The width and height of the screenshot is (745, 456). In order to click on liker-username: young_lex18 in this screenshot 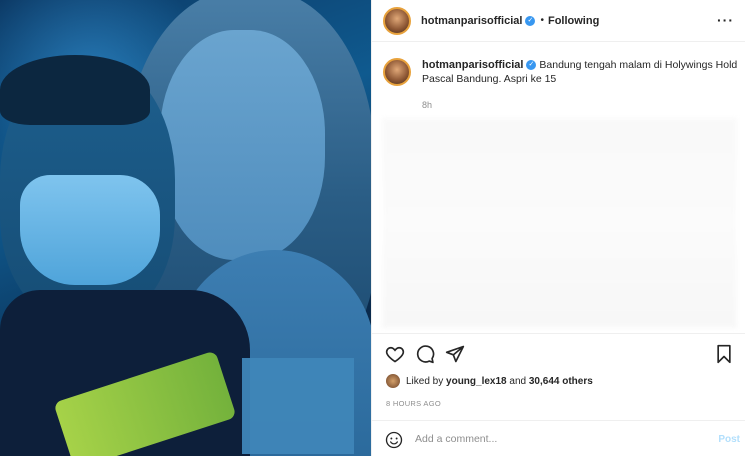, I will do `click(476, 381)`.